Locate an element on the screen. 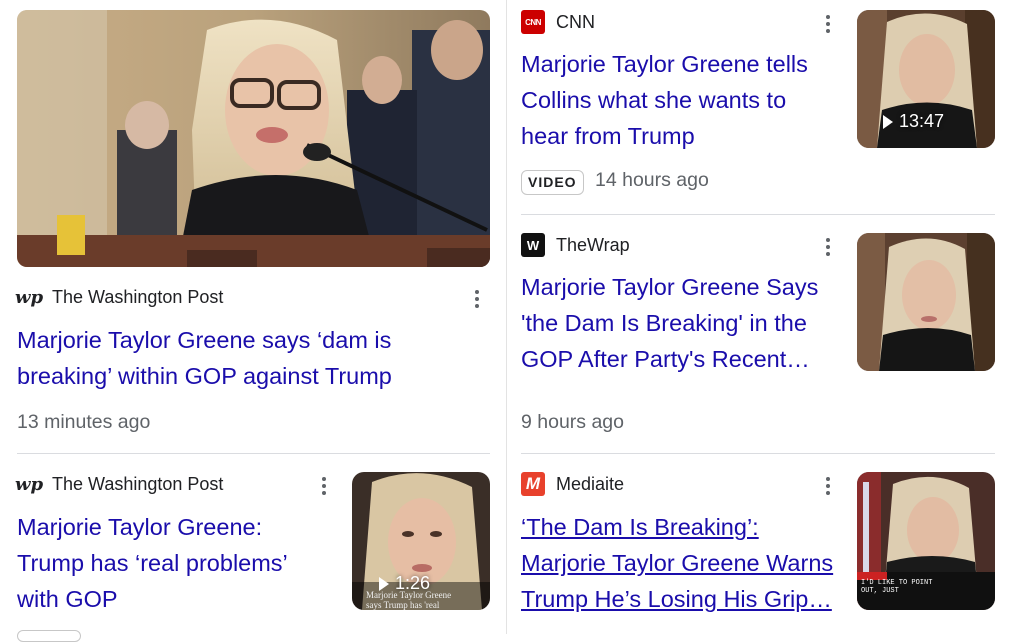 The height and width of the screenshot is (642, 1026). article-video-thumbnail: 13:47 is located at coordinates (926, 79).